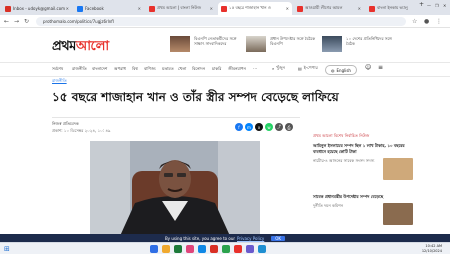  What do you see at coordinates (426, 21) in the screenshot?
I see `profile-icon: ●` at bounding box center [426, 21].